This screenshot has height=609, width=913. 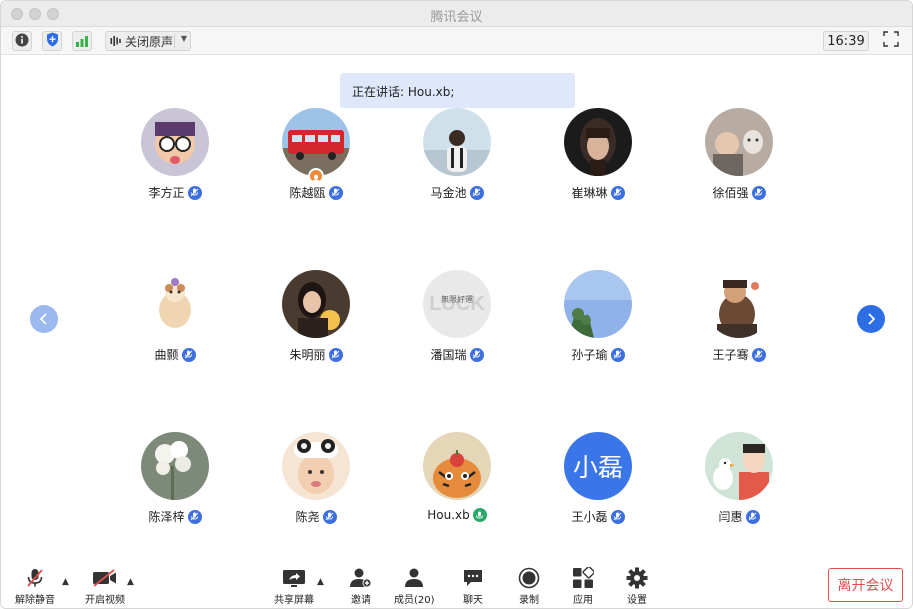 I want to click on settings-button: 设置, so click(x=637, y=585).